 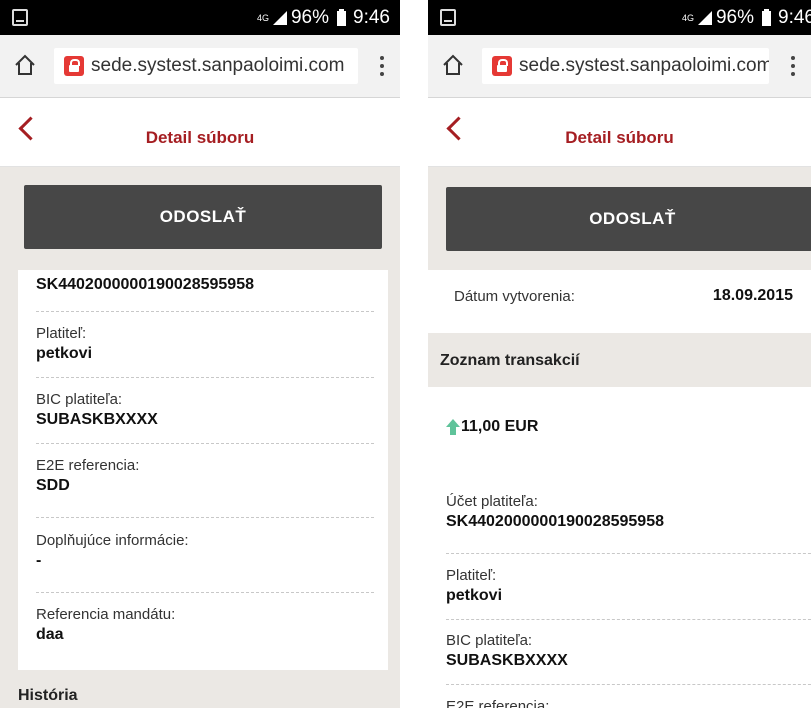 What do you see at coordinates (619, 301) in the screenshot?
I see `created-date-card: Dátum vytvorenia: 18.09.2015` at bounding box center [619, 301].